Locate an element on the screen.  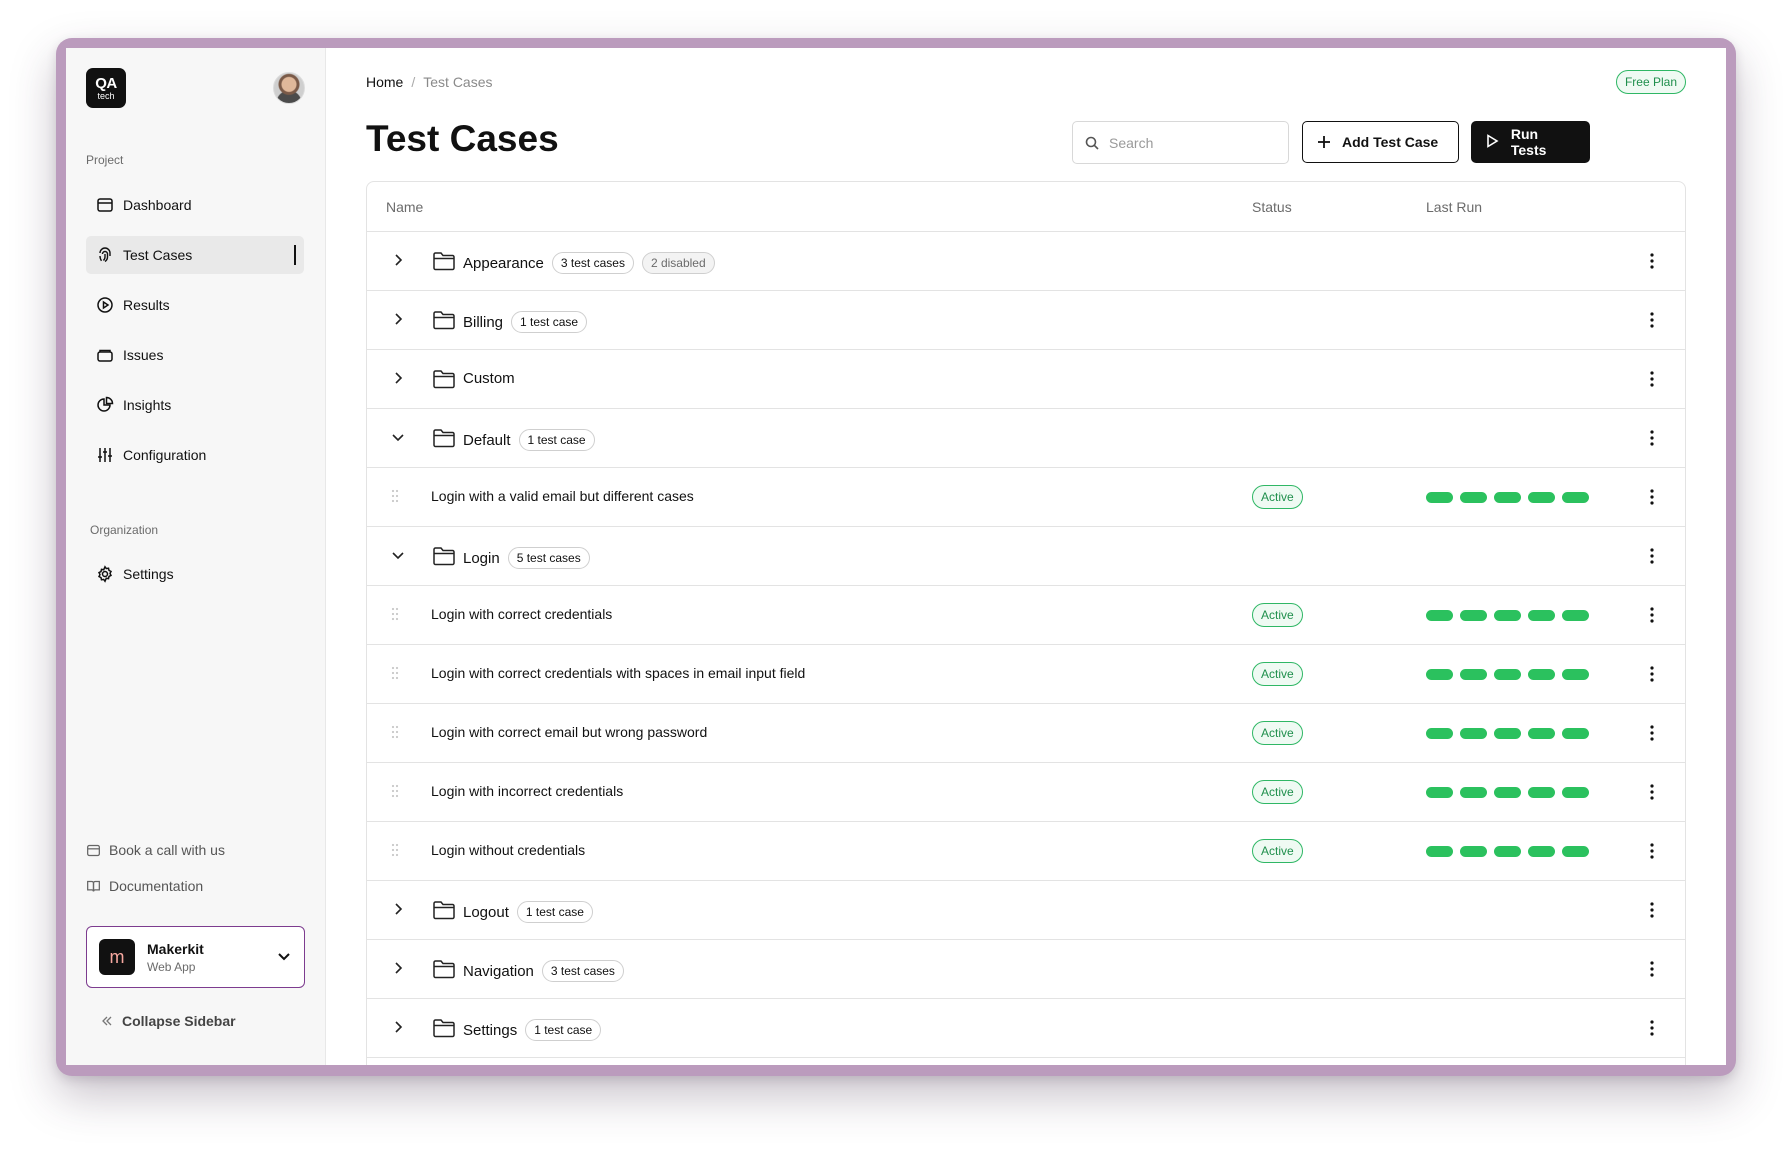
folder-row: Default 1 test case is located at coordinates (1026, 438).